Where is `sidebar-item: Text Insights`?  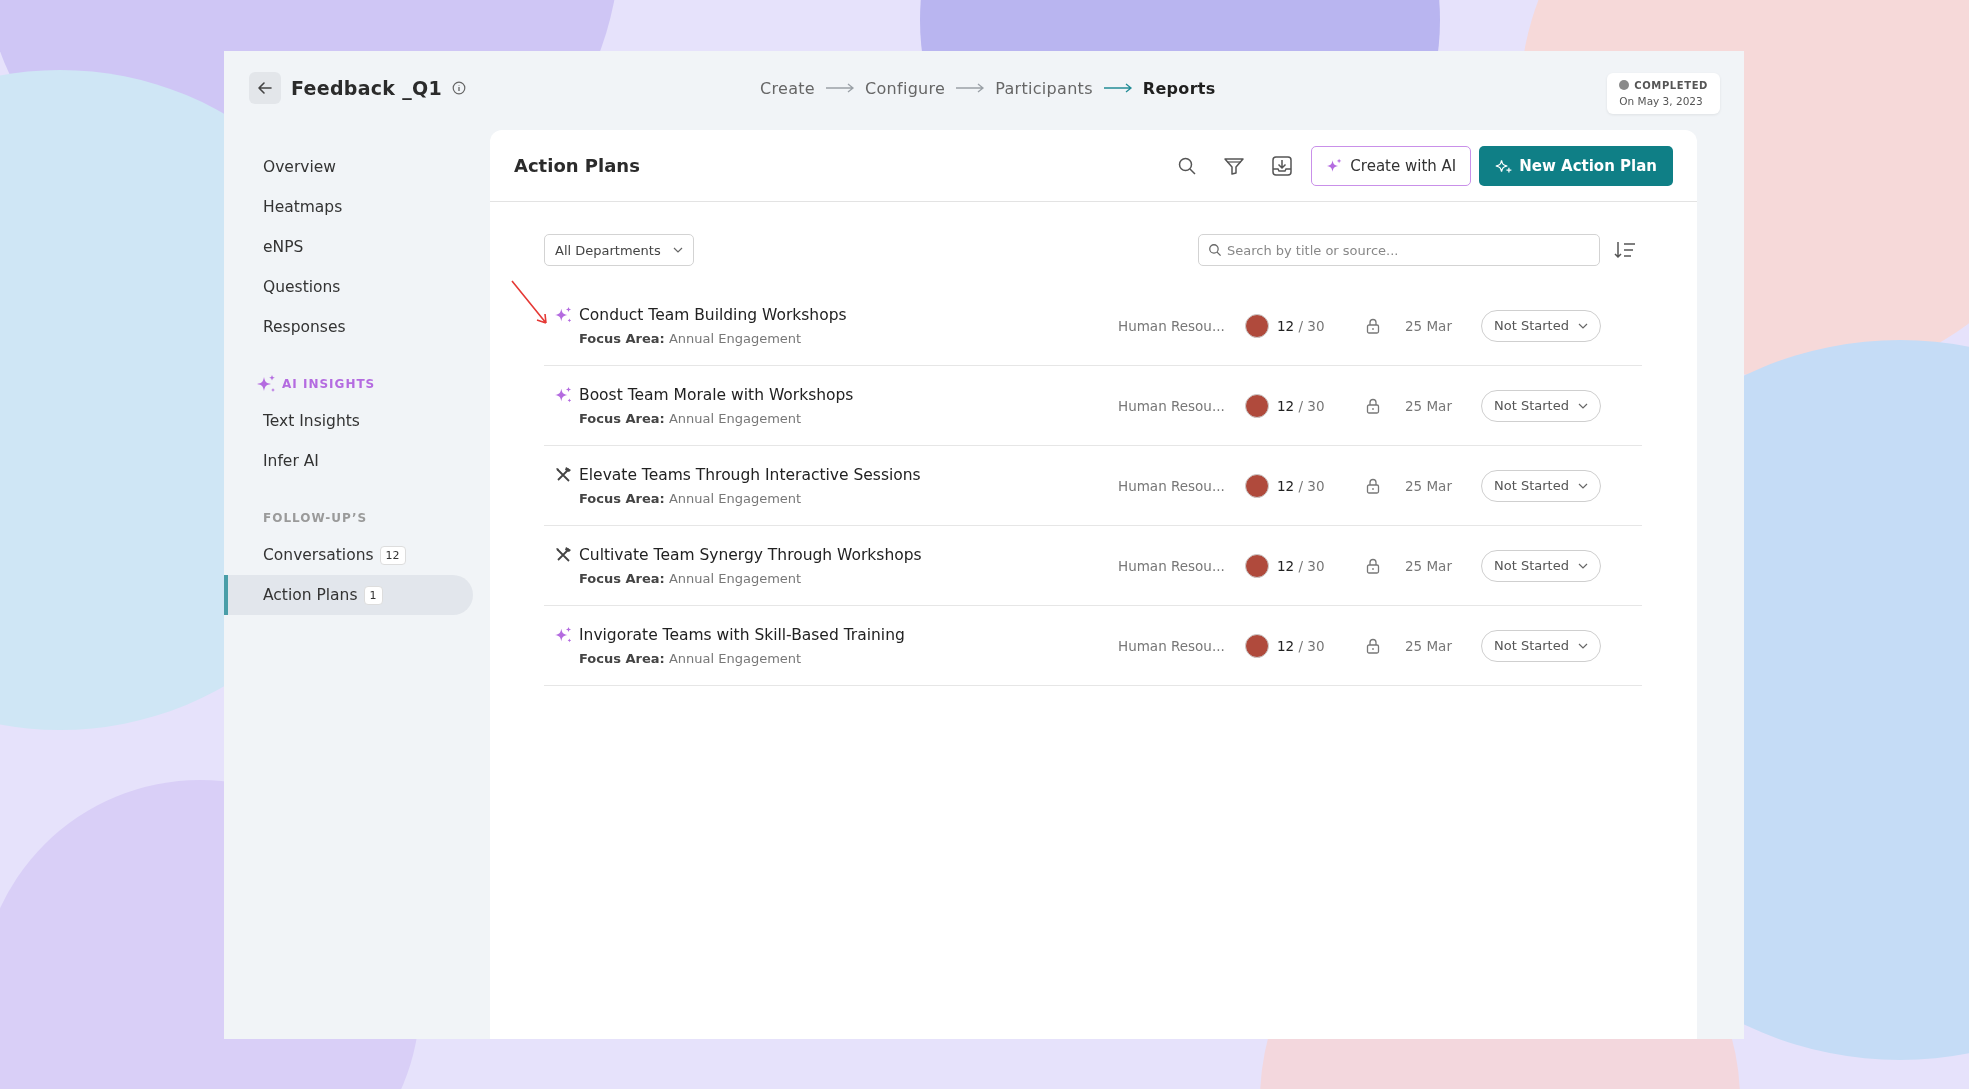 sidebar-item: Text Insights is located at coordinates (348, 421).